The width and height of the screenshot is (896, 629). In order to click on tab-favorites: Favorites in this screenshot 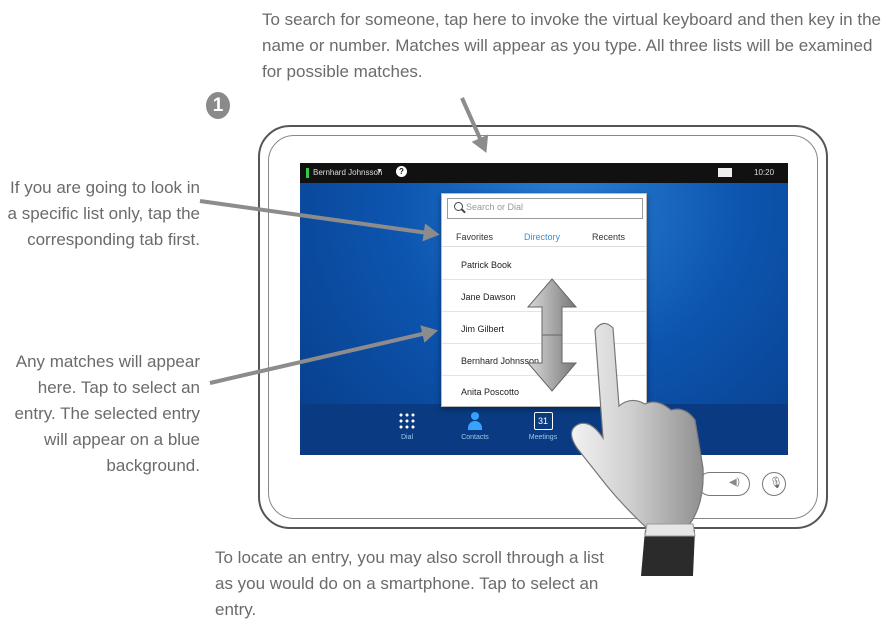, I will do `click(474, 237)`.